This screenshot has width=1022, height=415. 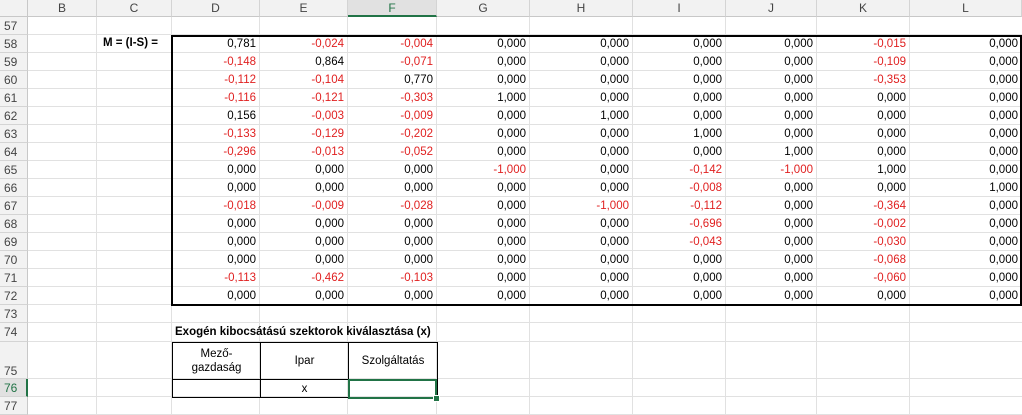 I want to click on matrix-cell: -0,043, so click(x=679, y=242).